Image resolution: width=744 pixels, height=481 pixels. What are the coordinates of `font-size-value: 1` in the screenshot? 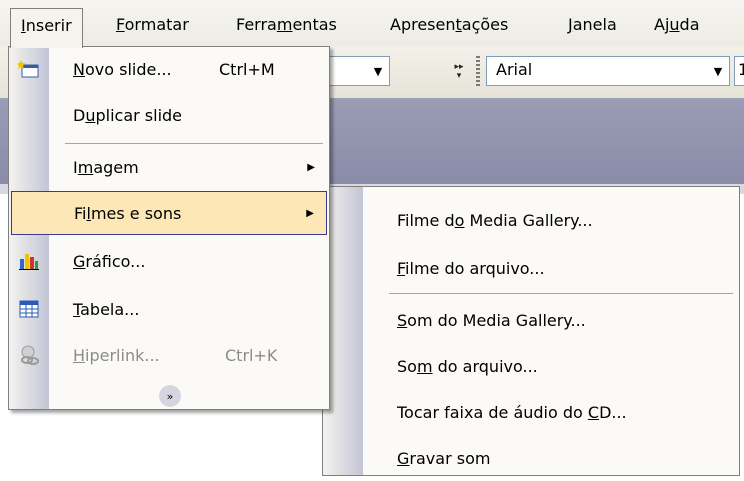 It's located at (741, 69).